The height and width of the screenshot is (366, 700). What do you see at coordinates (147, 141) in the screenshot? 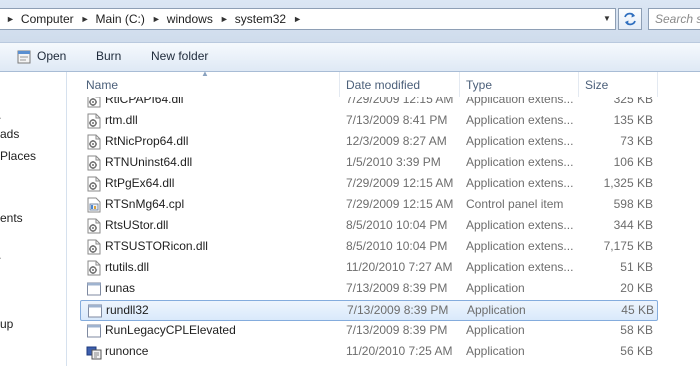
I see `file-name: RtNicProp64.dll` at bounding box center [147, 141].